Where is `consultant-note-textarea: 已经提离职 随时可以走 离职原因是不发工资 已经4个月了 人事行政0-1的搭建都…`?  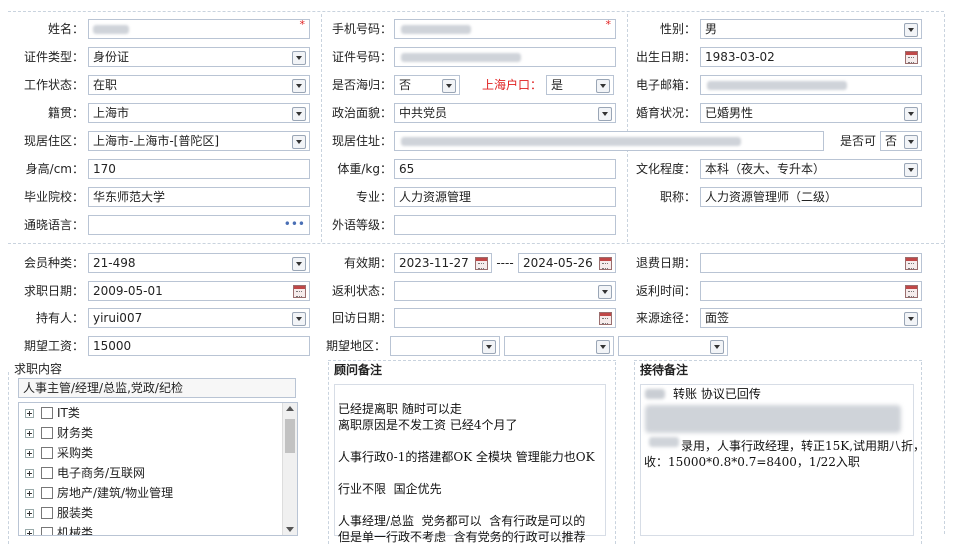 consultant-note-textarea: 已经提离职 随时可以走 离职原因是不发工资 已经4个月了 人事行政0-1的搭建都… is located at coordinates (470, 464).